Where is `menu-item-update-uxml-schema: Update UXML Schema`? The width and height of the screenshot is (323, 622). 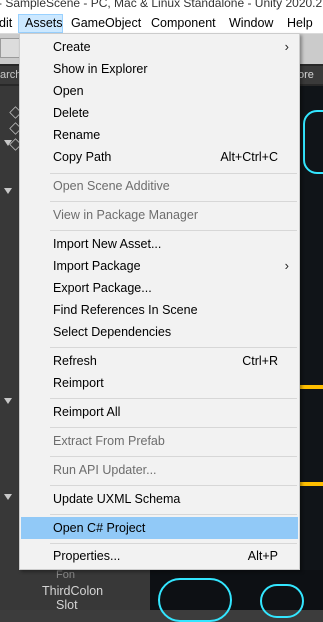 menu-item-update-uxml-schema: Update UXML Schema is located at coordinates (159, 499).